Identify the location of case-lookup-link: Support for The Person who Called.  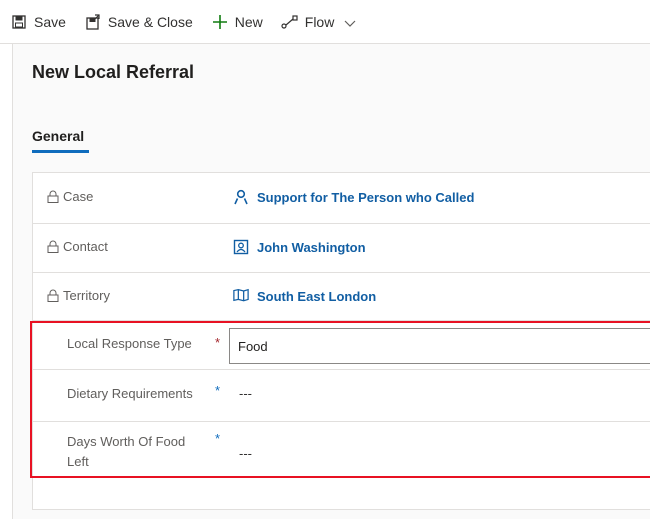
(353, 197).